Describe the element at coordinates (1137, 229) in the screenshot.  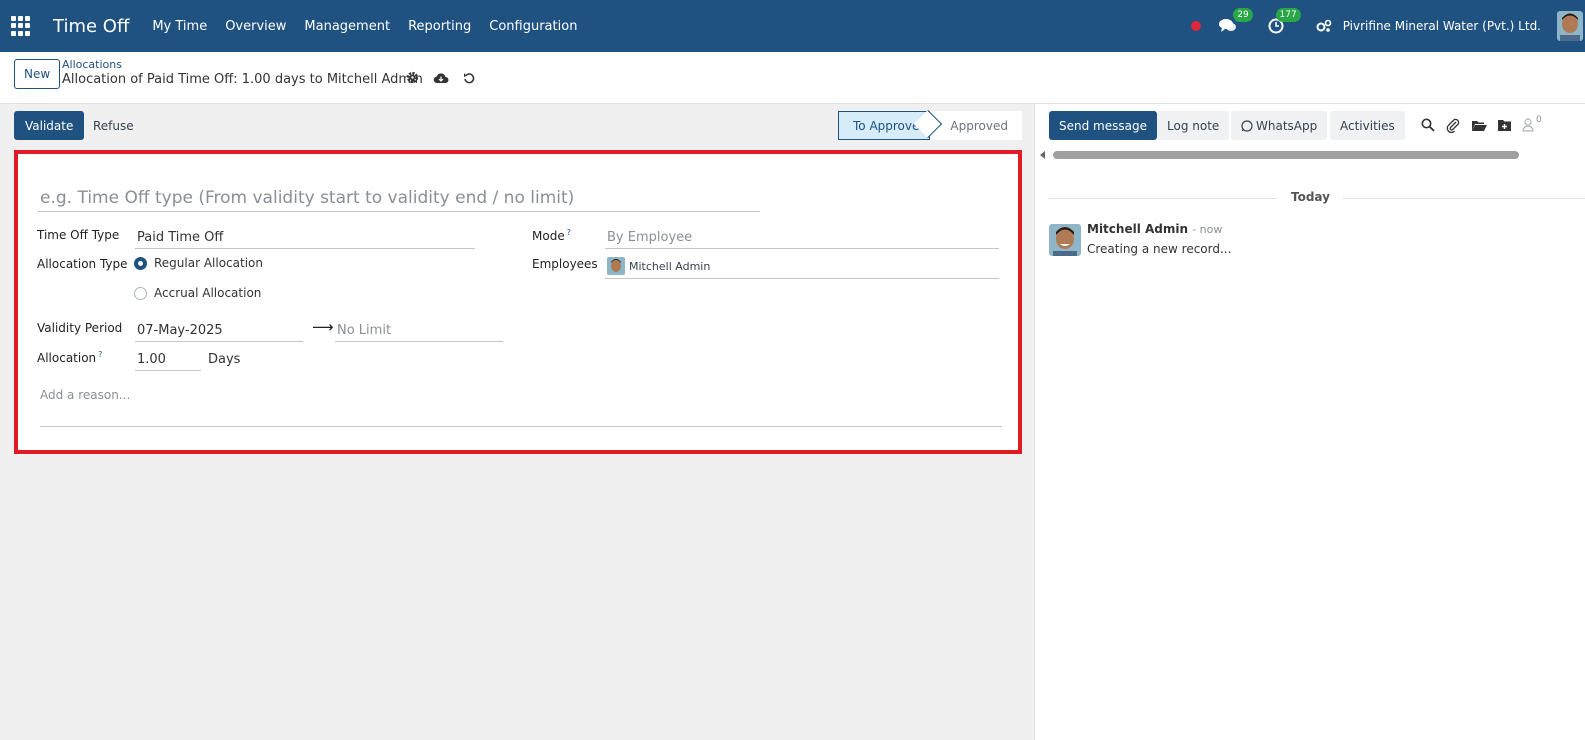
I see `message-author-name: Mitchell Admin` at that location.